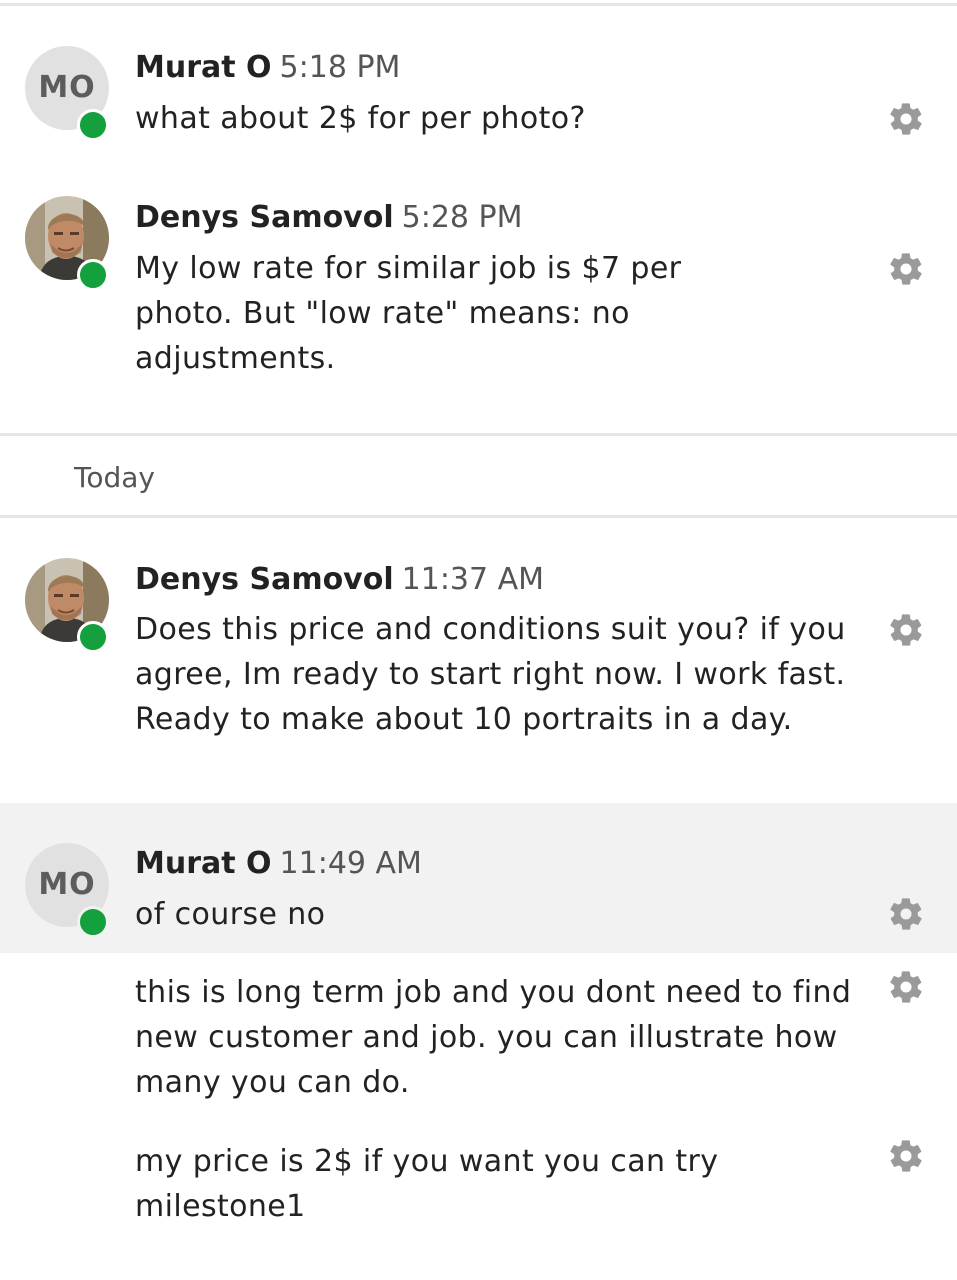  I want to click on message-header: Murat O 11:49 AM, so click(278, 864).